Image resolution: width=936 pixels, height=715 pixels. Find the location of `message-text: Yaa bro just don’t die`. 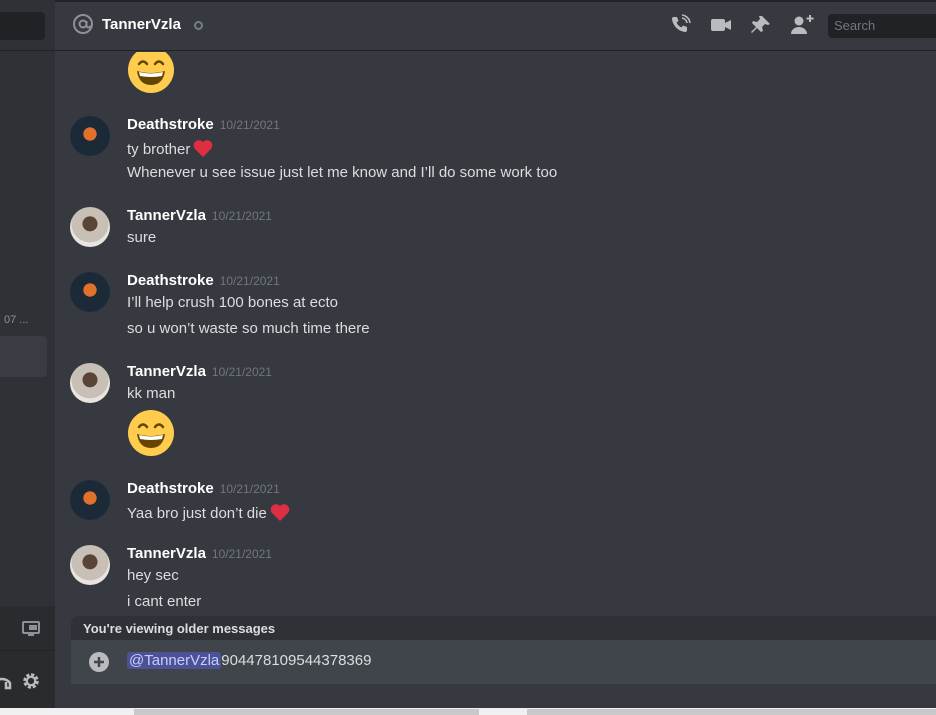

message-text: Yaa bro just don’t die is located at coordinates (197, 513).